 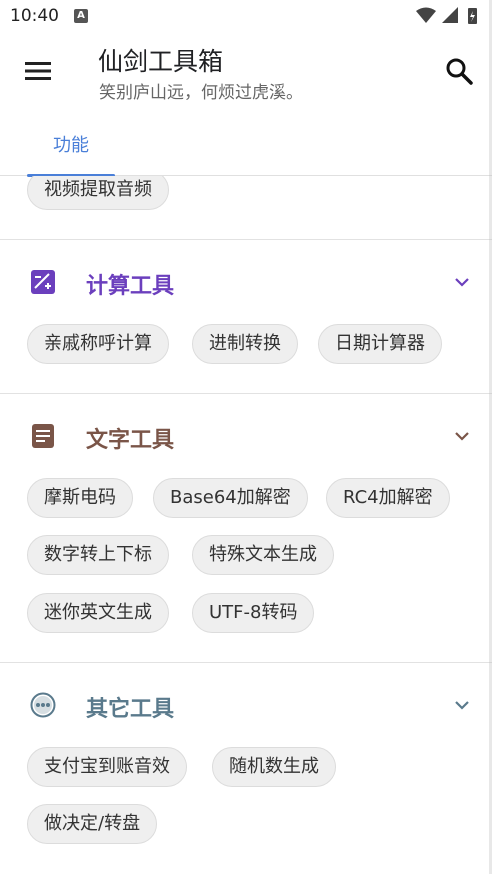 I want to click on tab-features: 功能, so click(x=71, y=144).